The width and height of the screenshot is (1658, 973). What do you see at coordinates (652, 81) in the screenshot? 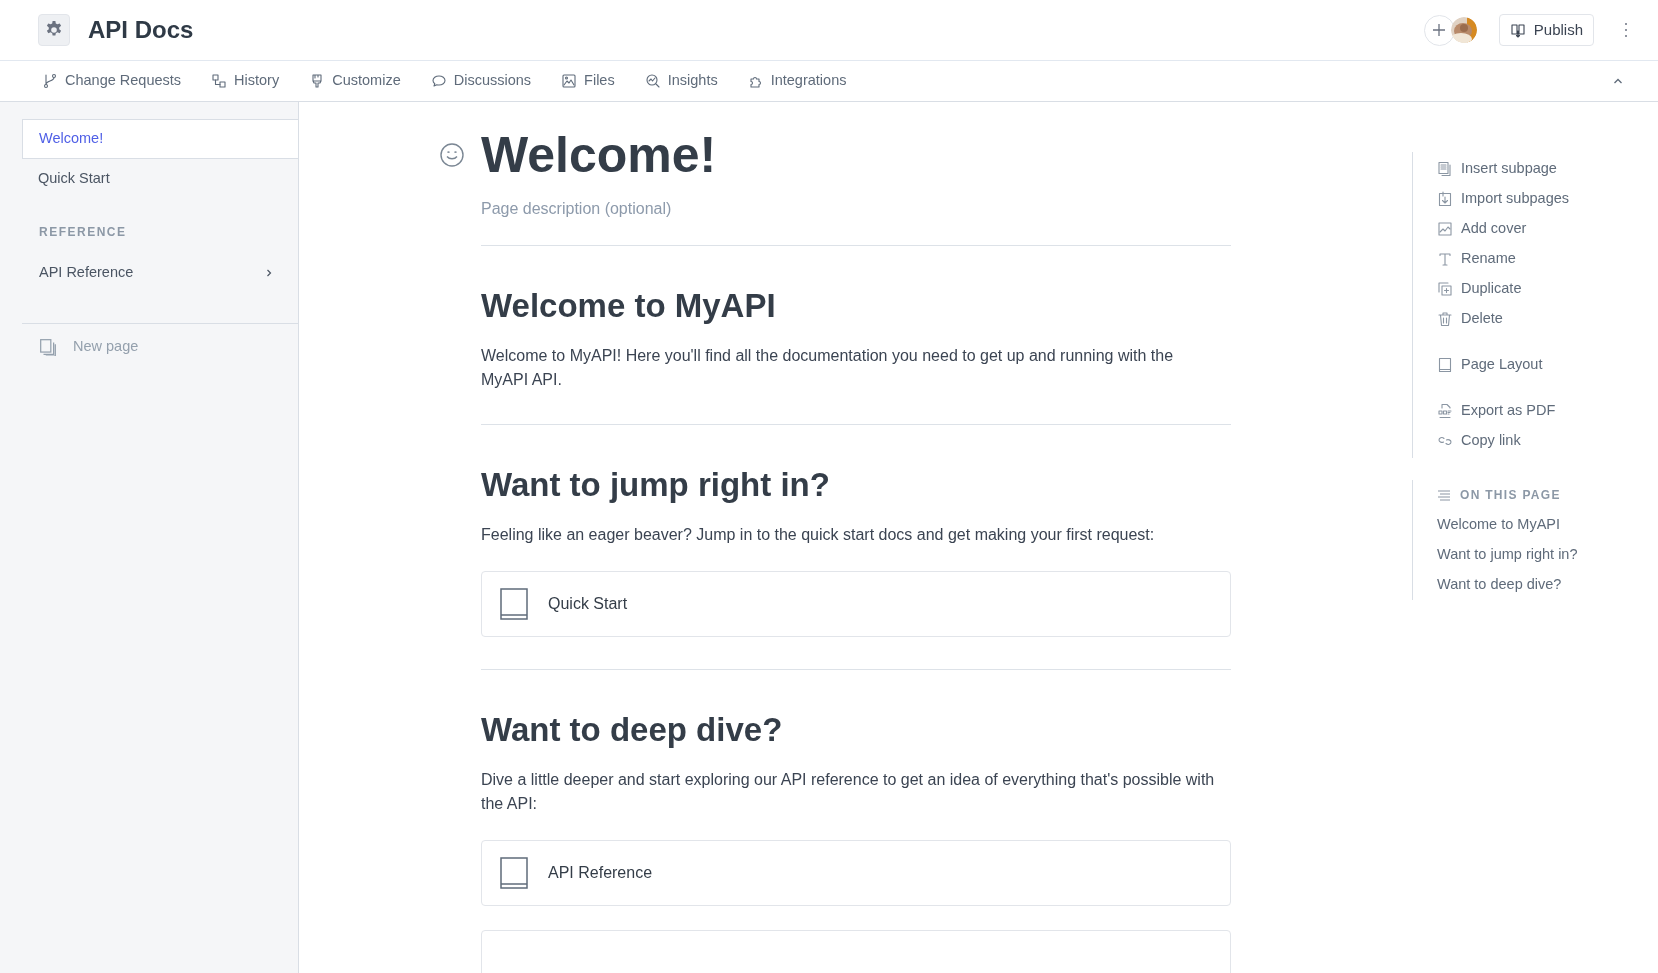
I see `chart-search-icon` at bounding box center [652, 81].